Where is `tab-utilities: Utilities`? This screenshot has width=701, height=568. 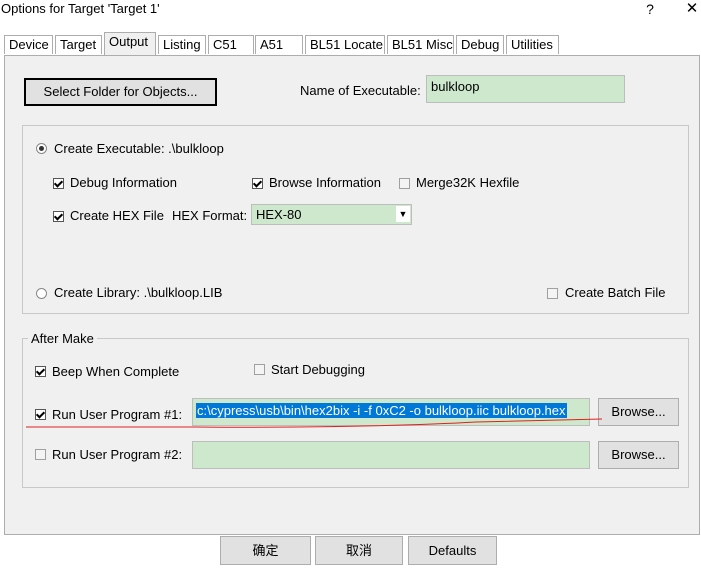 tab-utilities: Utilities is located at coordinates (532, 44).